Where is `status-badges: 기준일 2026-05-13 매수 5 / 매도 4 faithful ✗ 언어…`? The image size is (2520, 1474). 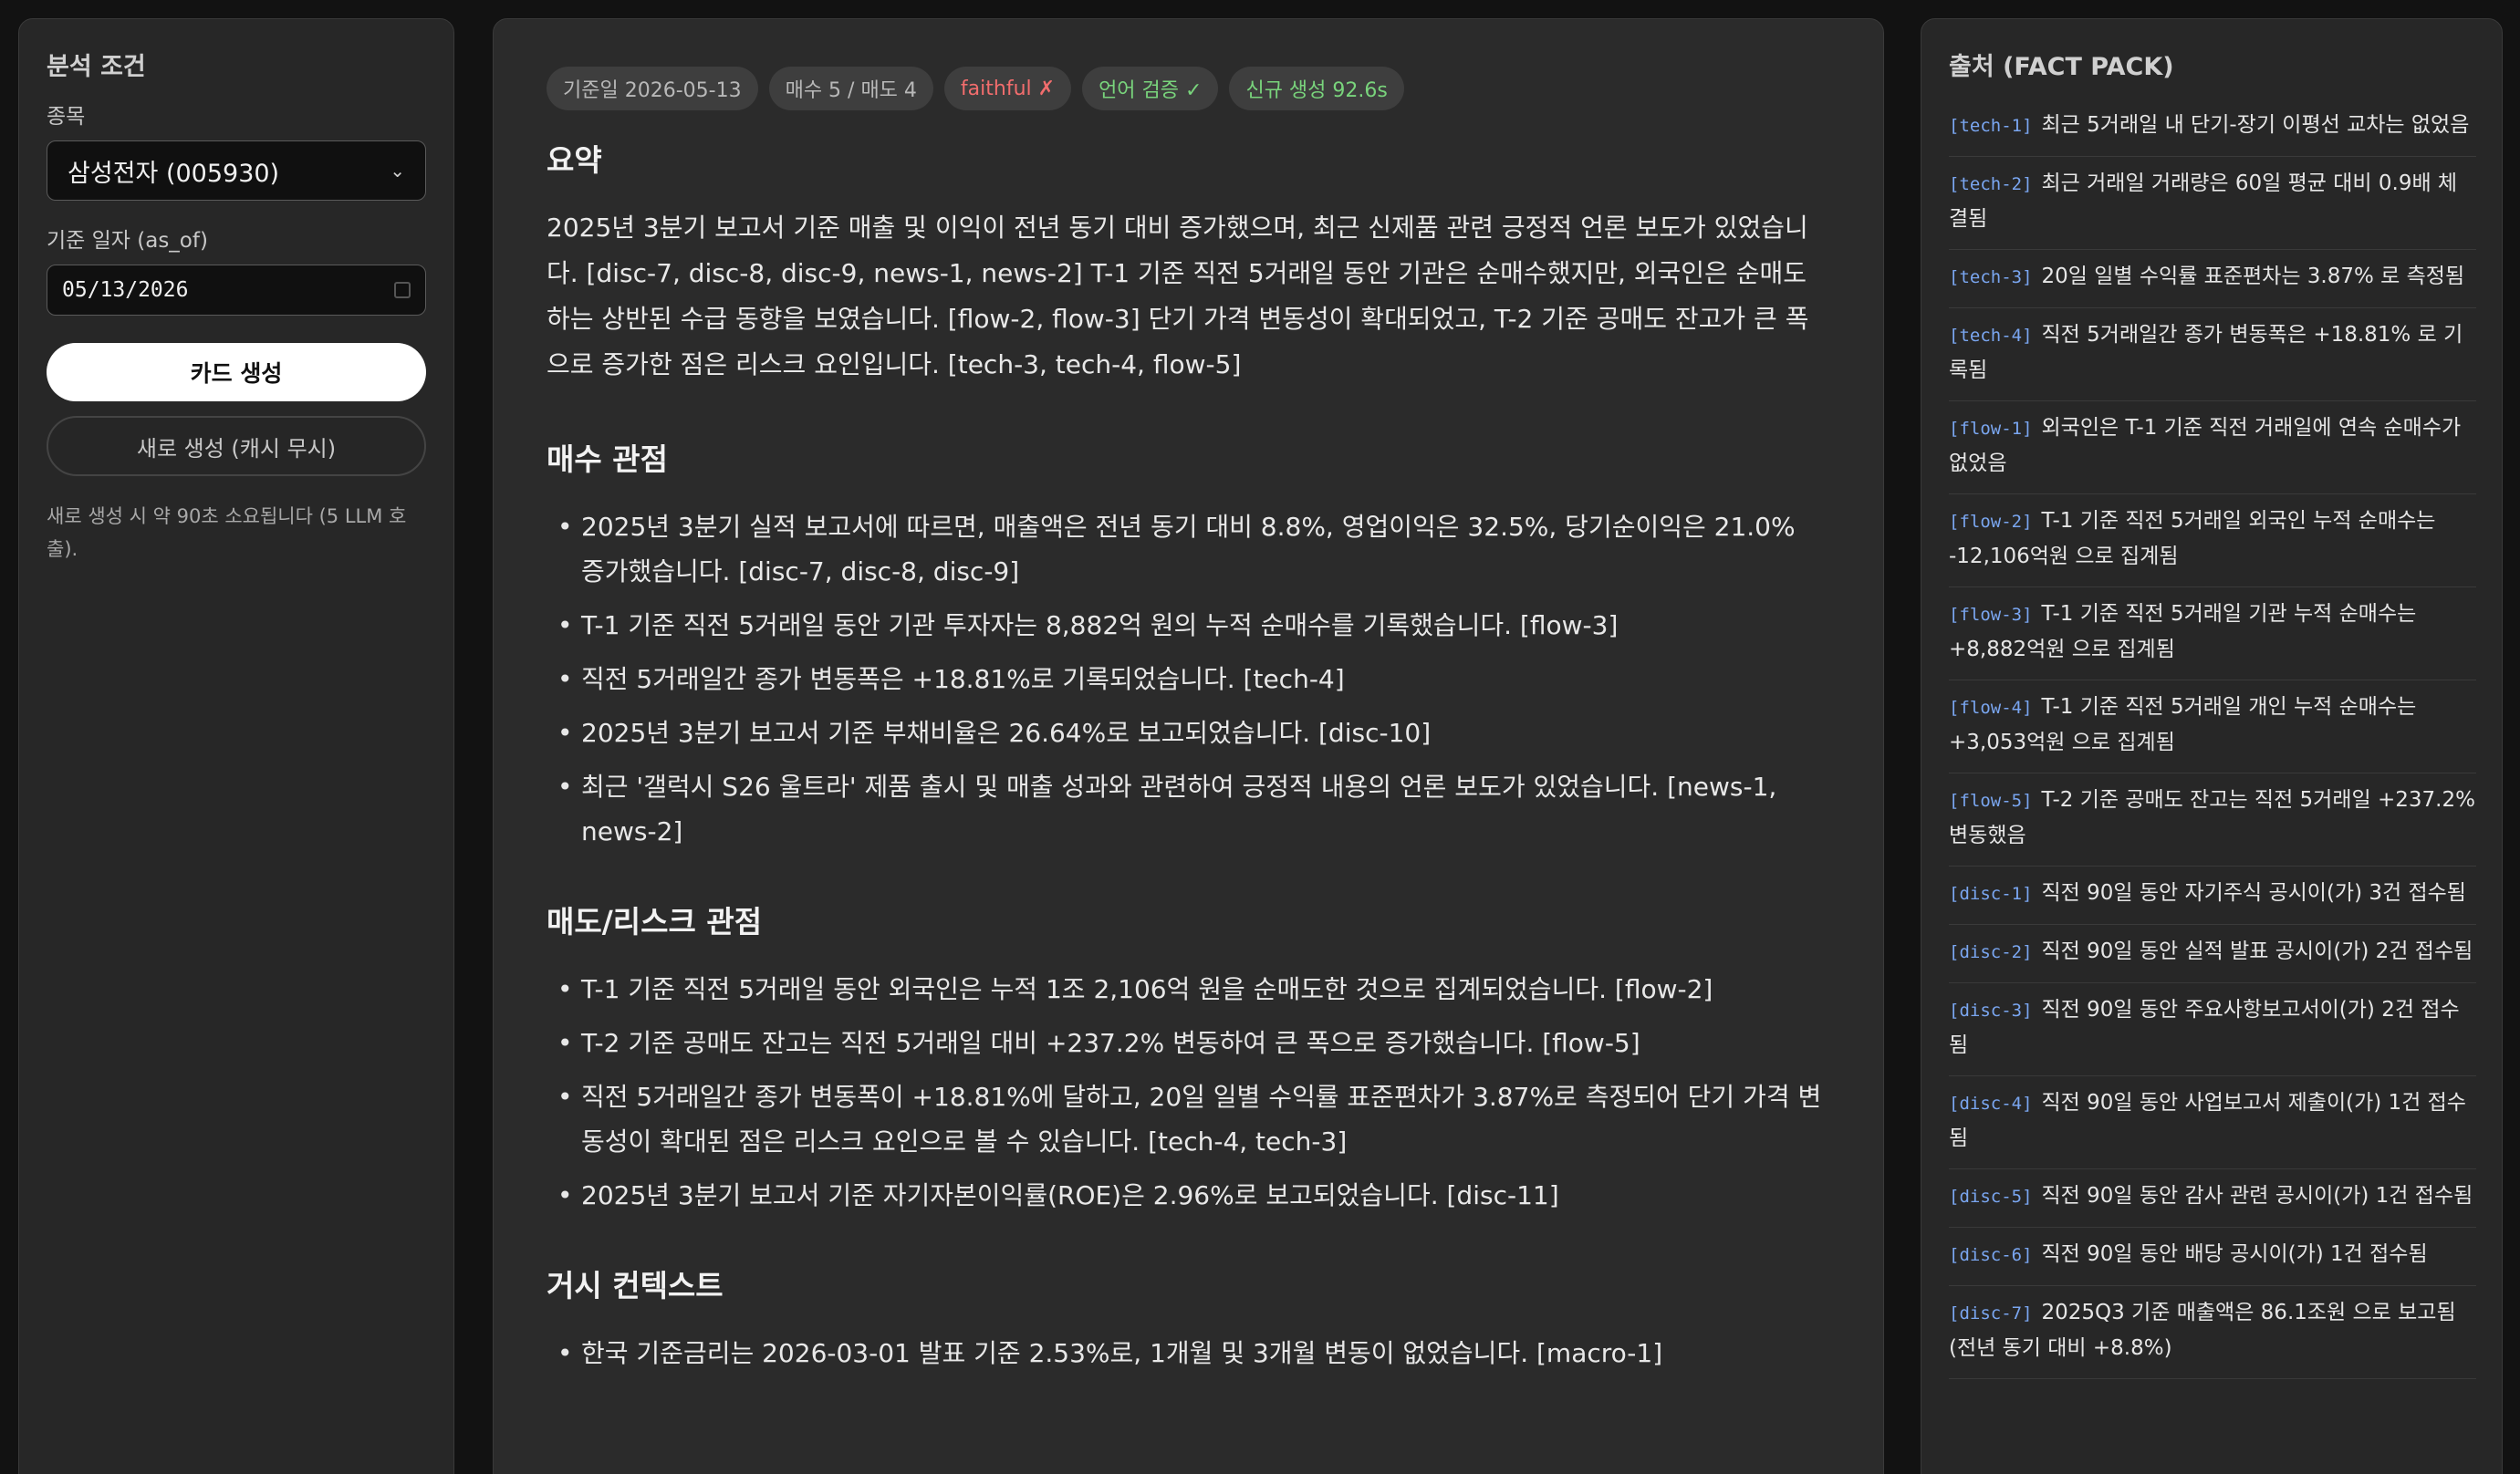
status-badges: 기준일 2026-05-13 매수 5 / 매도 4 faithful ✗ 언어… is located at coordinates (1188, 88).